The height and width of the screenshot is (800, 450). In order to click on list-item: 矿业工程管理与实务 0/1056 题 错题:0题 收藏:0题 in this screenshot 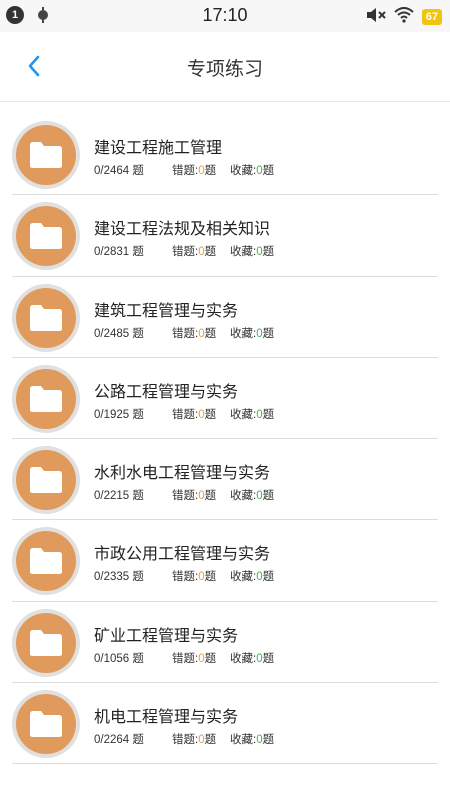, I will do `click(225, 643)`.